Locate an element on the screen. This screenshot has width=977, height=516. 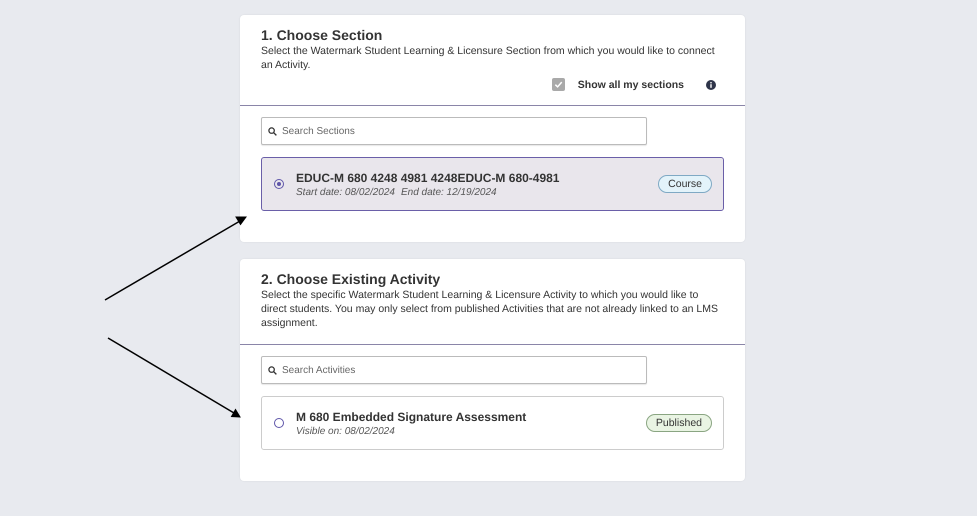
list-item: M 680 Embedded Signature Assessment Visible on: 08/02/2024 Published is located at coordinates (492, 423).